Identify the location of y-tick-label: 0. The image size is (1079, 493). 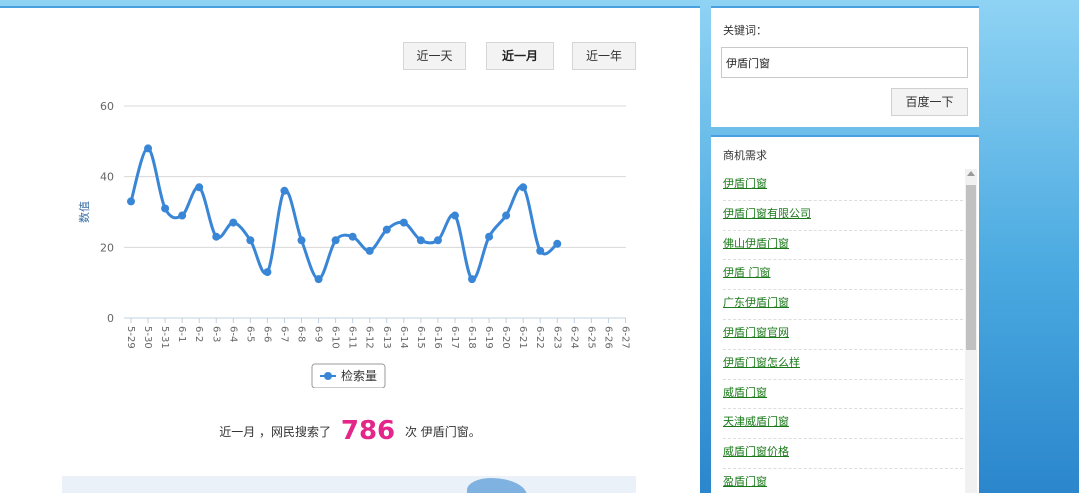
(110, 318).